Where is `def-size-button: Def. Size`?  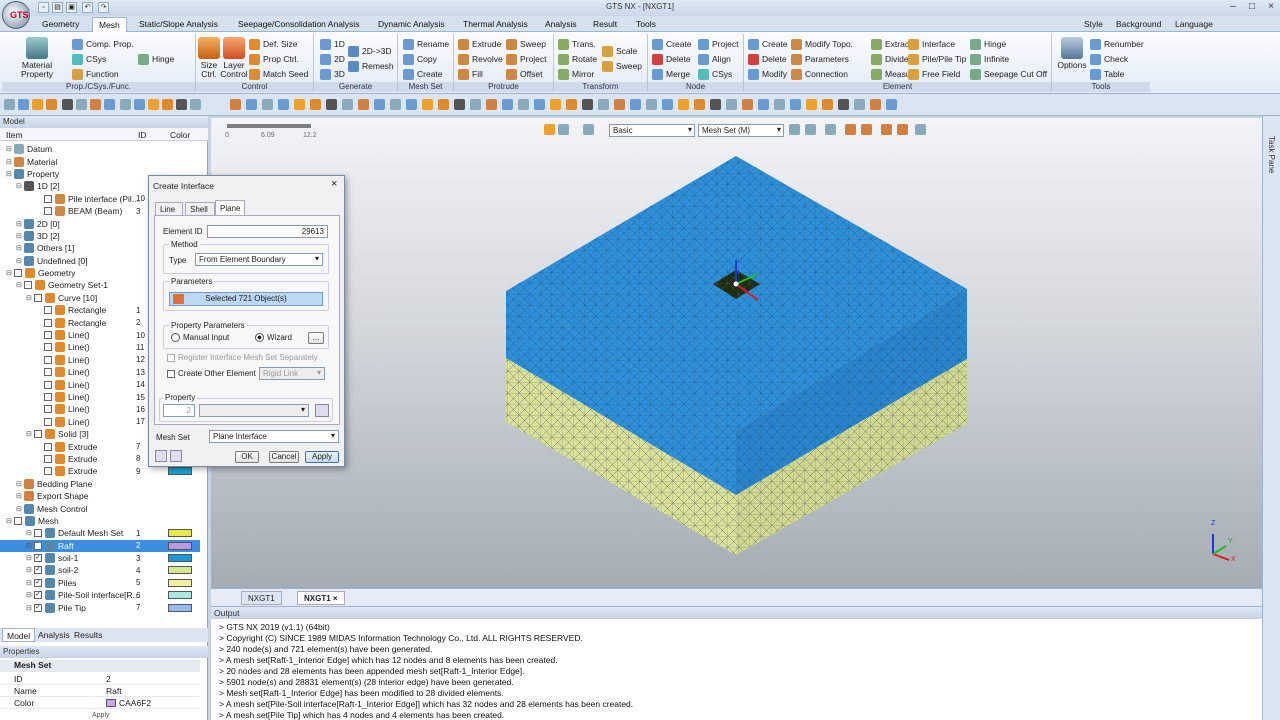 def-size-button: Def. Size is located at coordinates (273, 44).